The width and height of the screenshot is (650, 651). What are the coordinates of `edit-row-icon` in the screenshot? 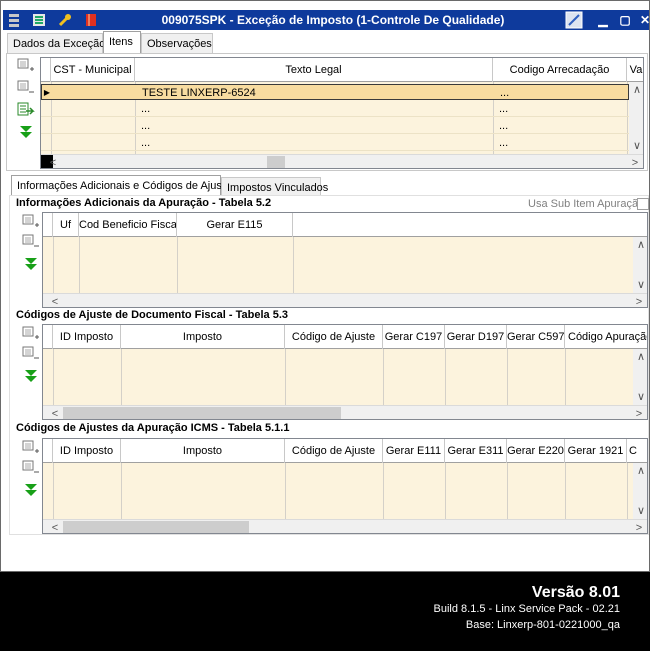 It's located at (26, 110).